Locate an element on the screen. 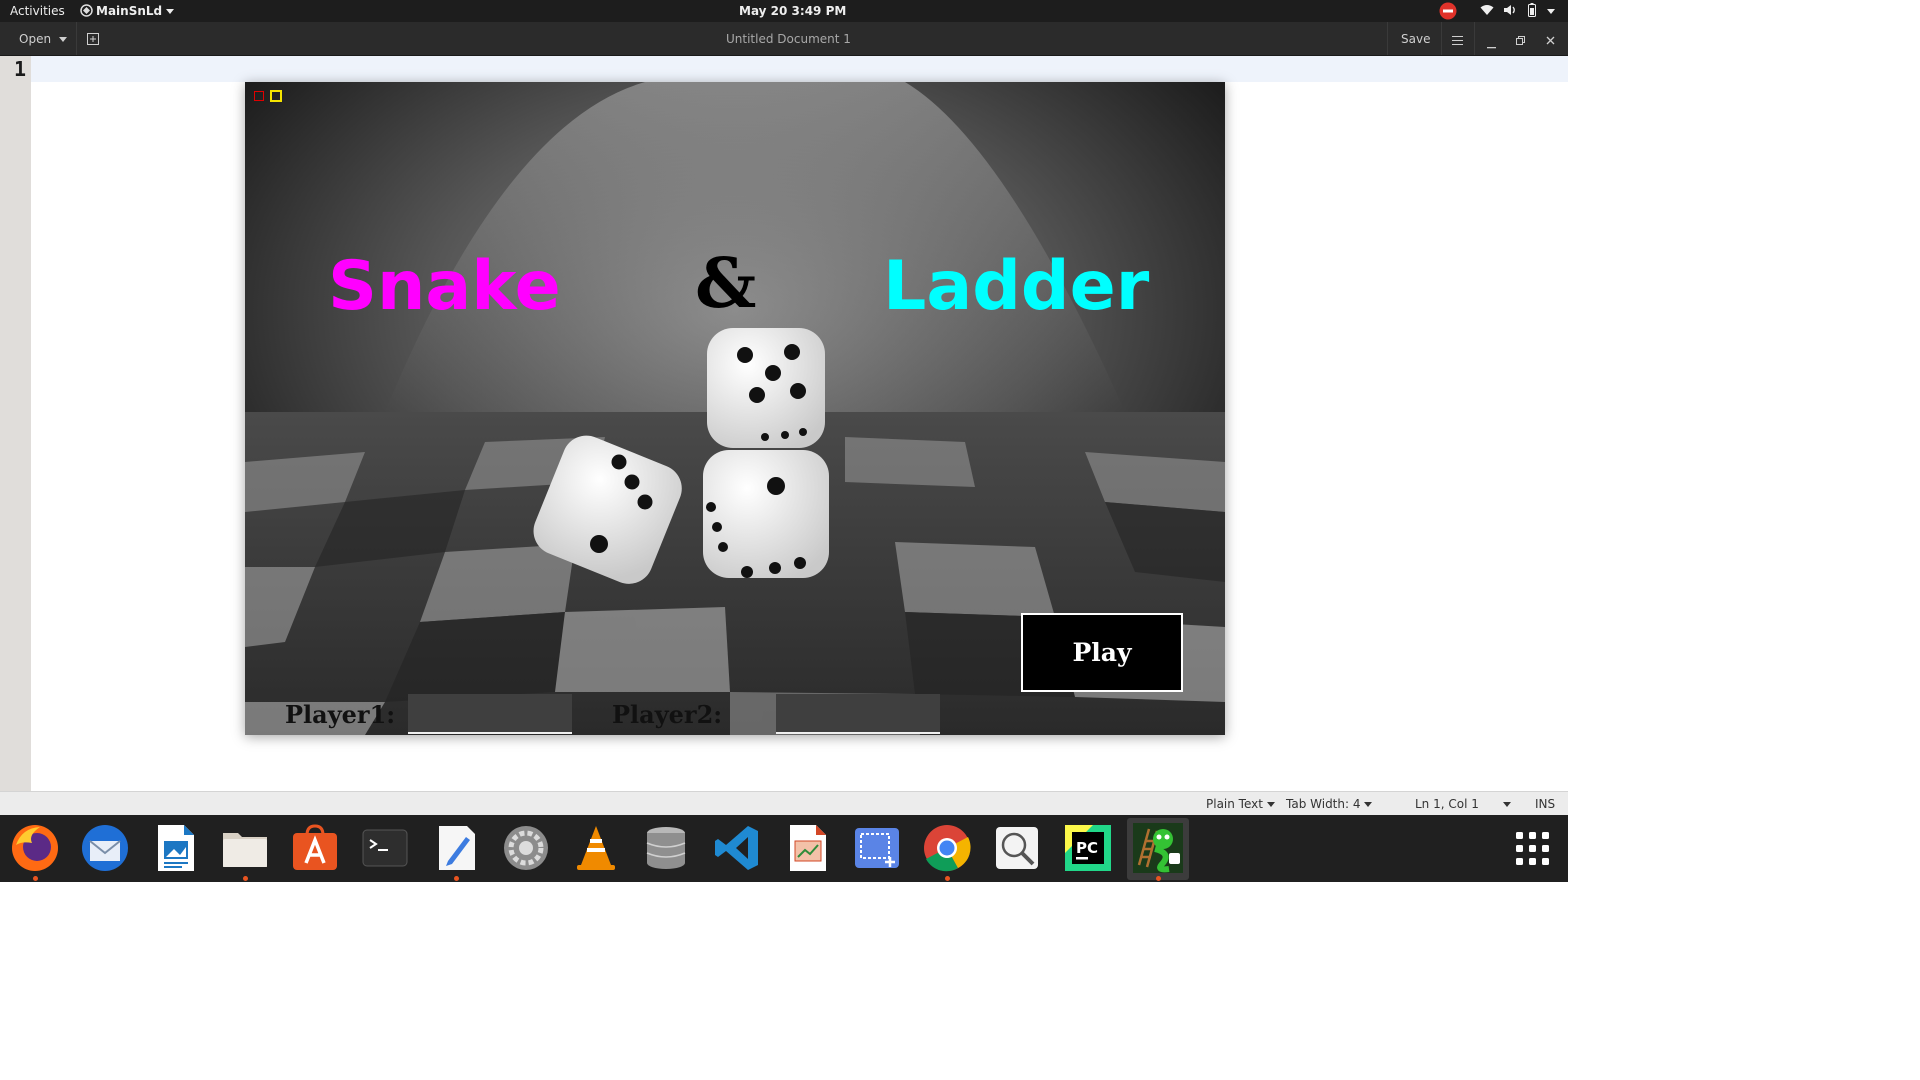 The width and height of the screenshot is (1920, 1080). firefox-icon is located at coordinates (35, 848).